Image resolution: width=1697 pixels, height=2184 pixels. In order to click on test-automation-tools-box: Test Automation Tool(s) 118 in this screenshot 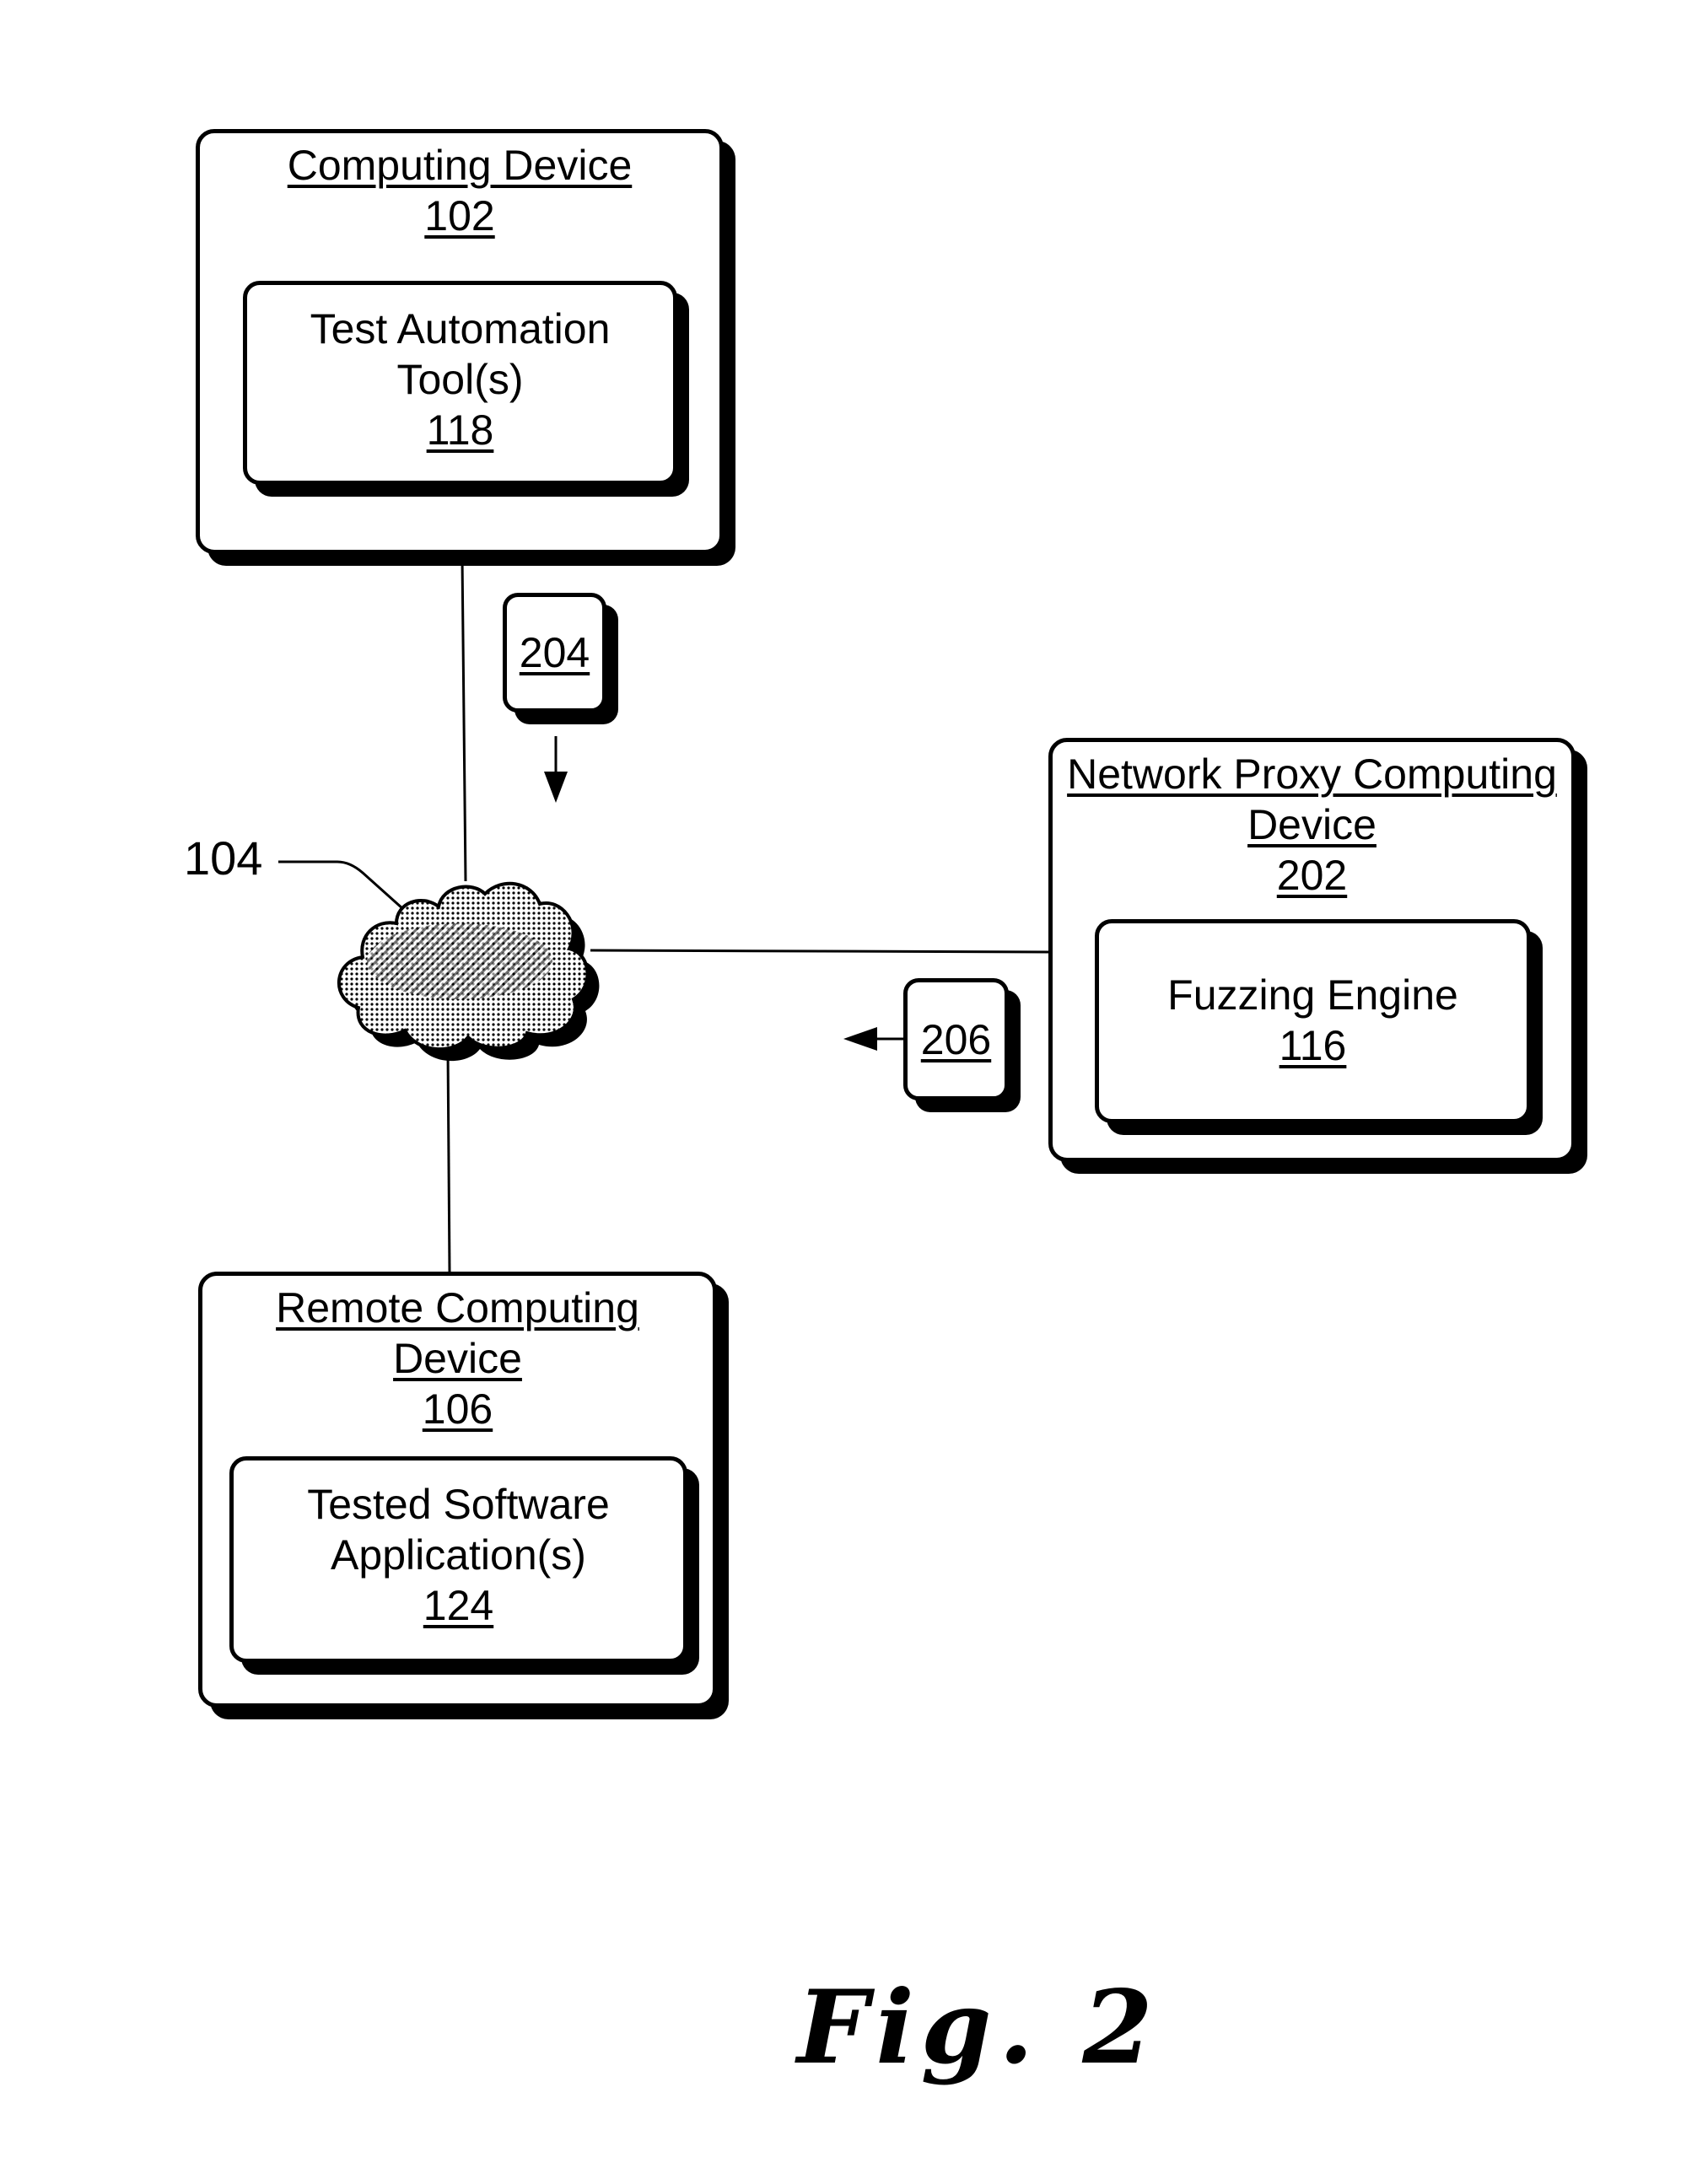, I will do `click(460, 383)`.